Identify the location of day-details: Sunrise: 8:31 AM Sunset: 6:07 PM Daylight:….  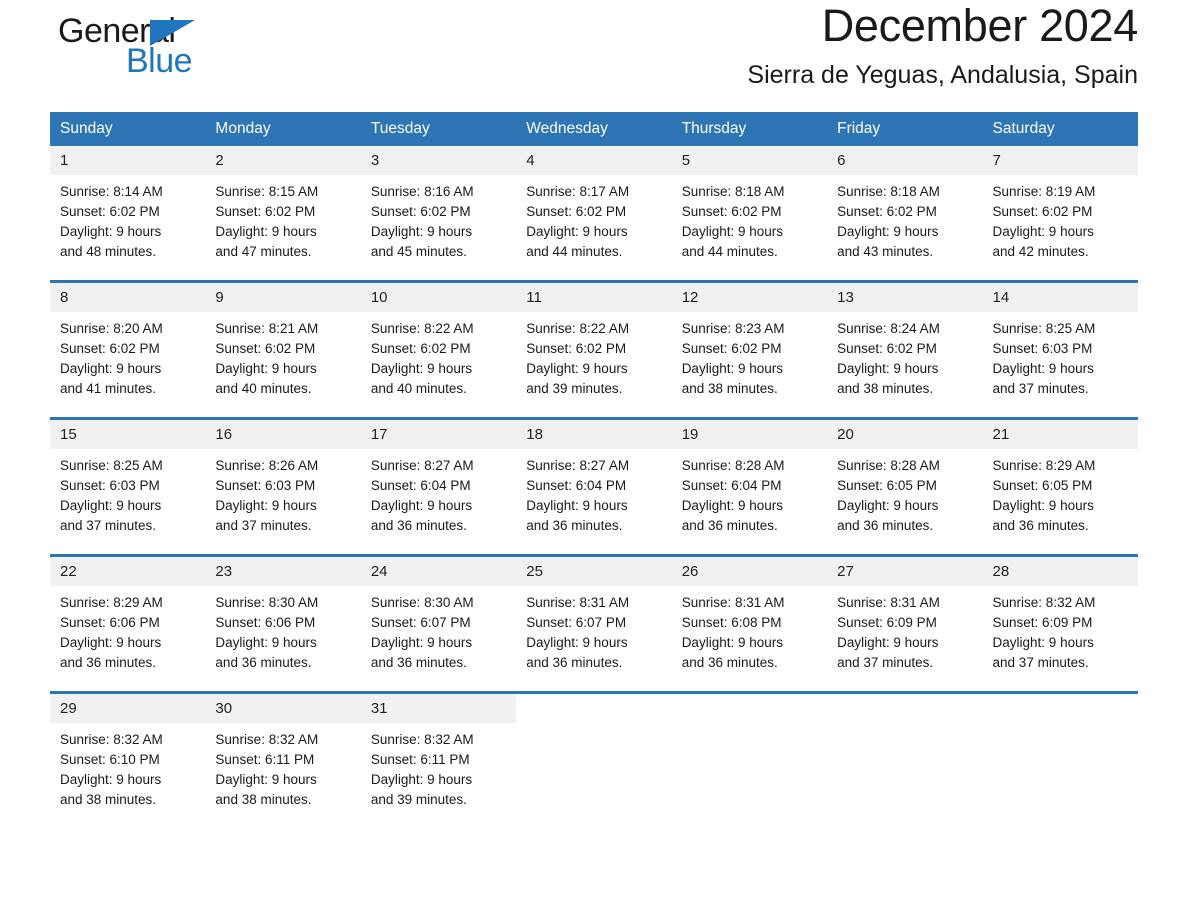
(593, 629).